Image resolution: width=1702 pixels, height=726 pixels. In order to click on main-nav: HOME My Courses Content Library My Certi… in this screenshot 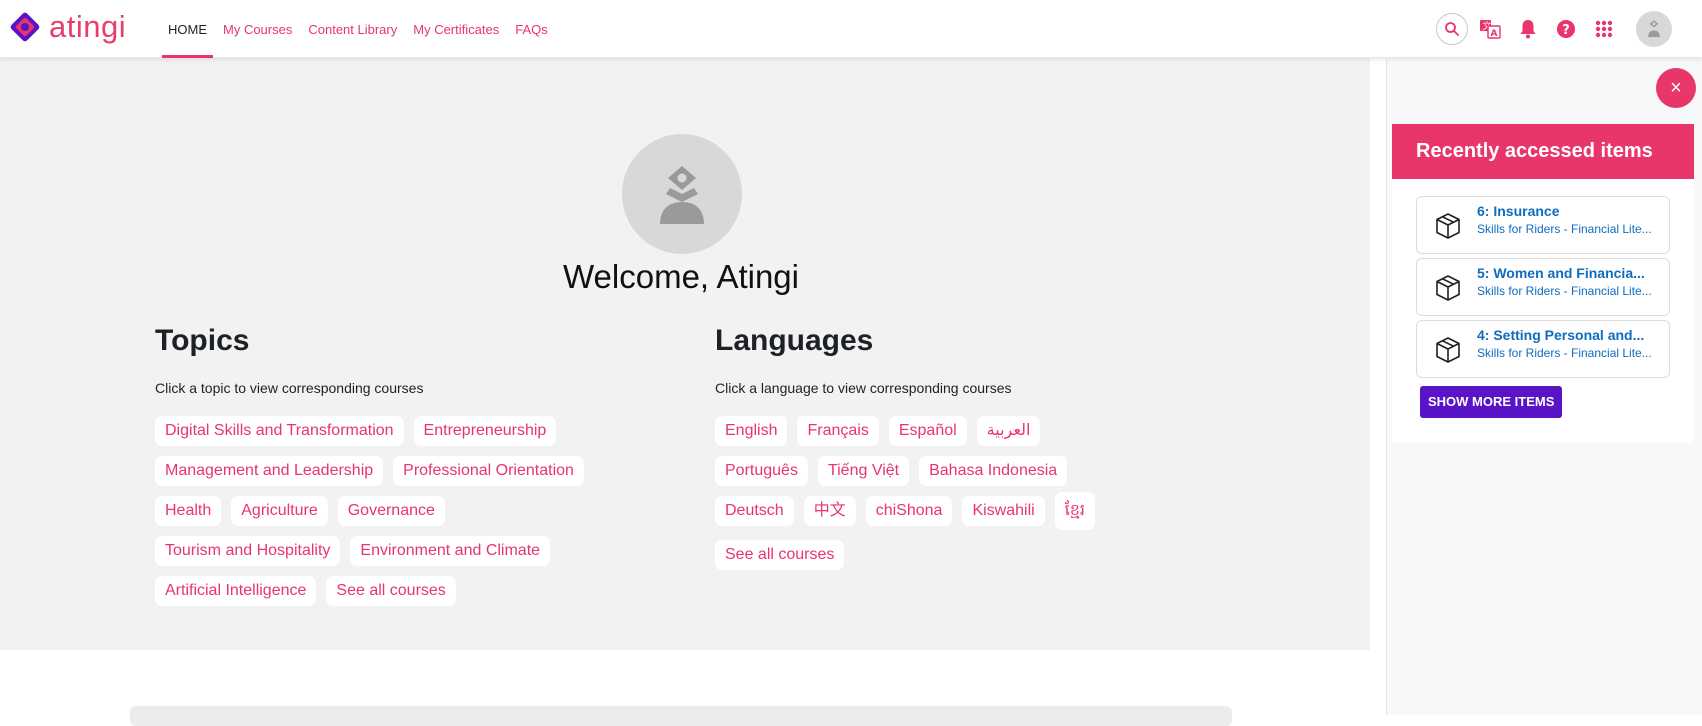, I will do `click(358, 29)`.